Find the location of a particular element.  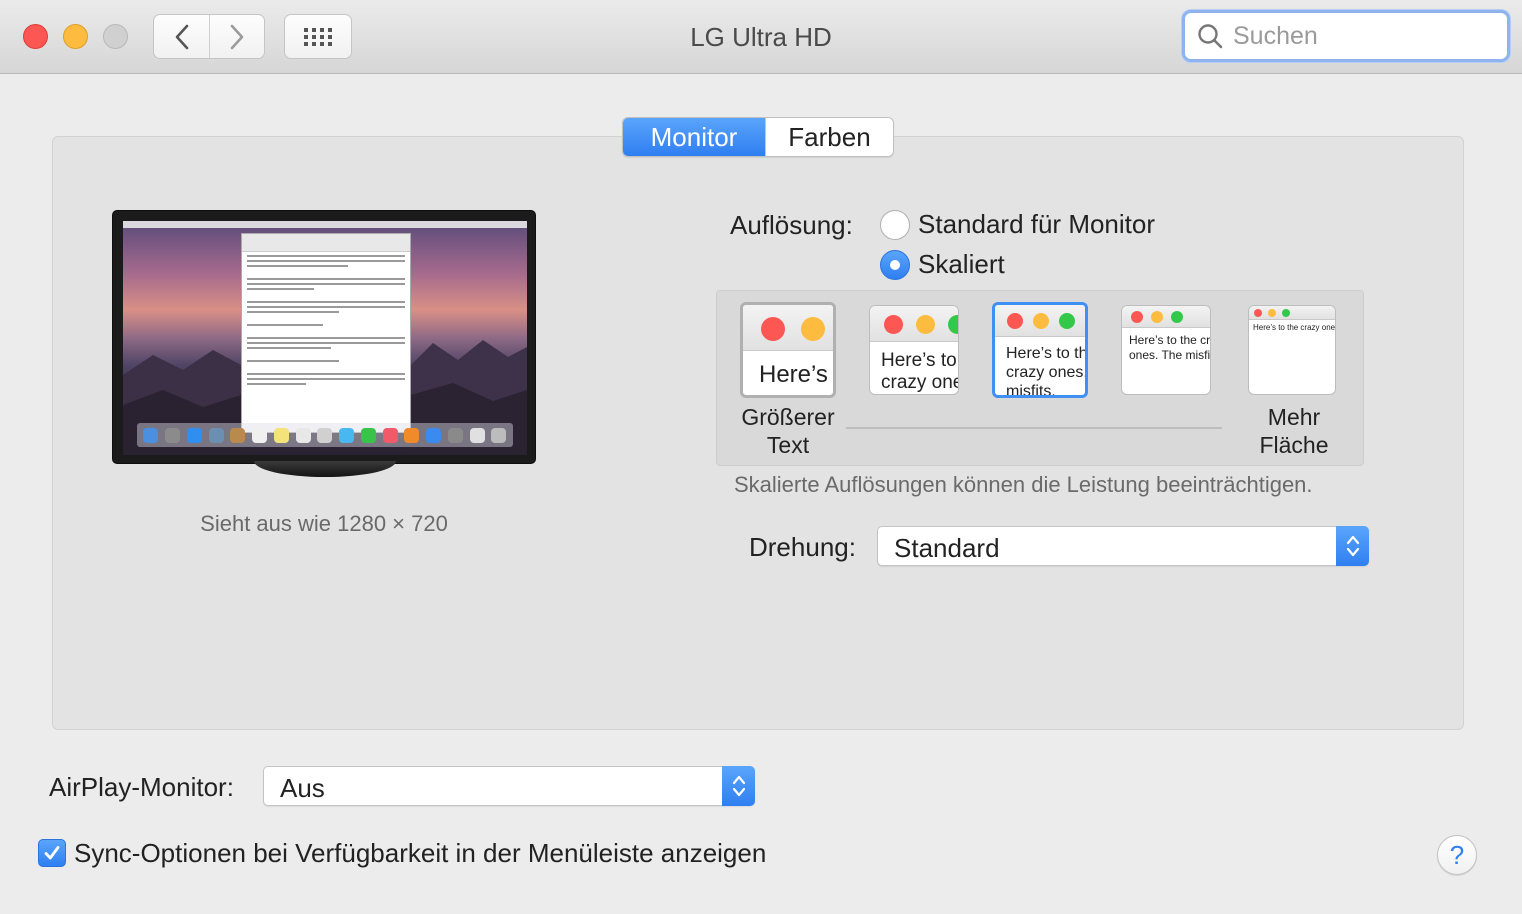

rotation-value: Standard is located at coordinates (947, 548).